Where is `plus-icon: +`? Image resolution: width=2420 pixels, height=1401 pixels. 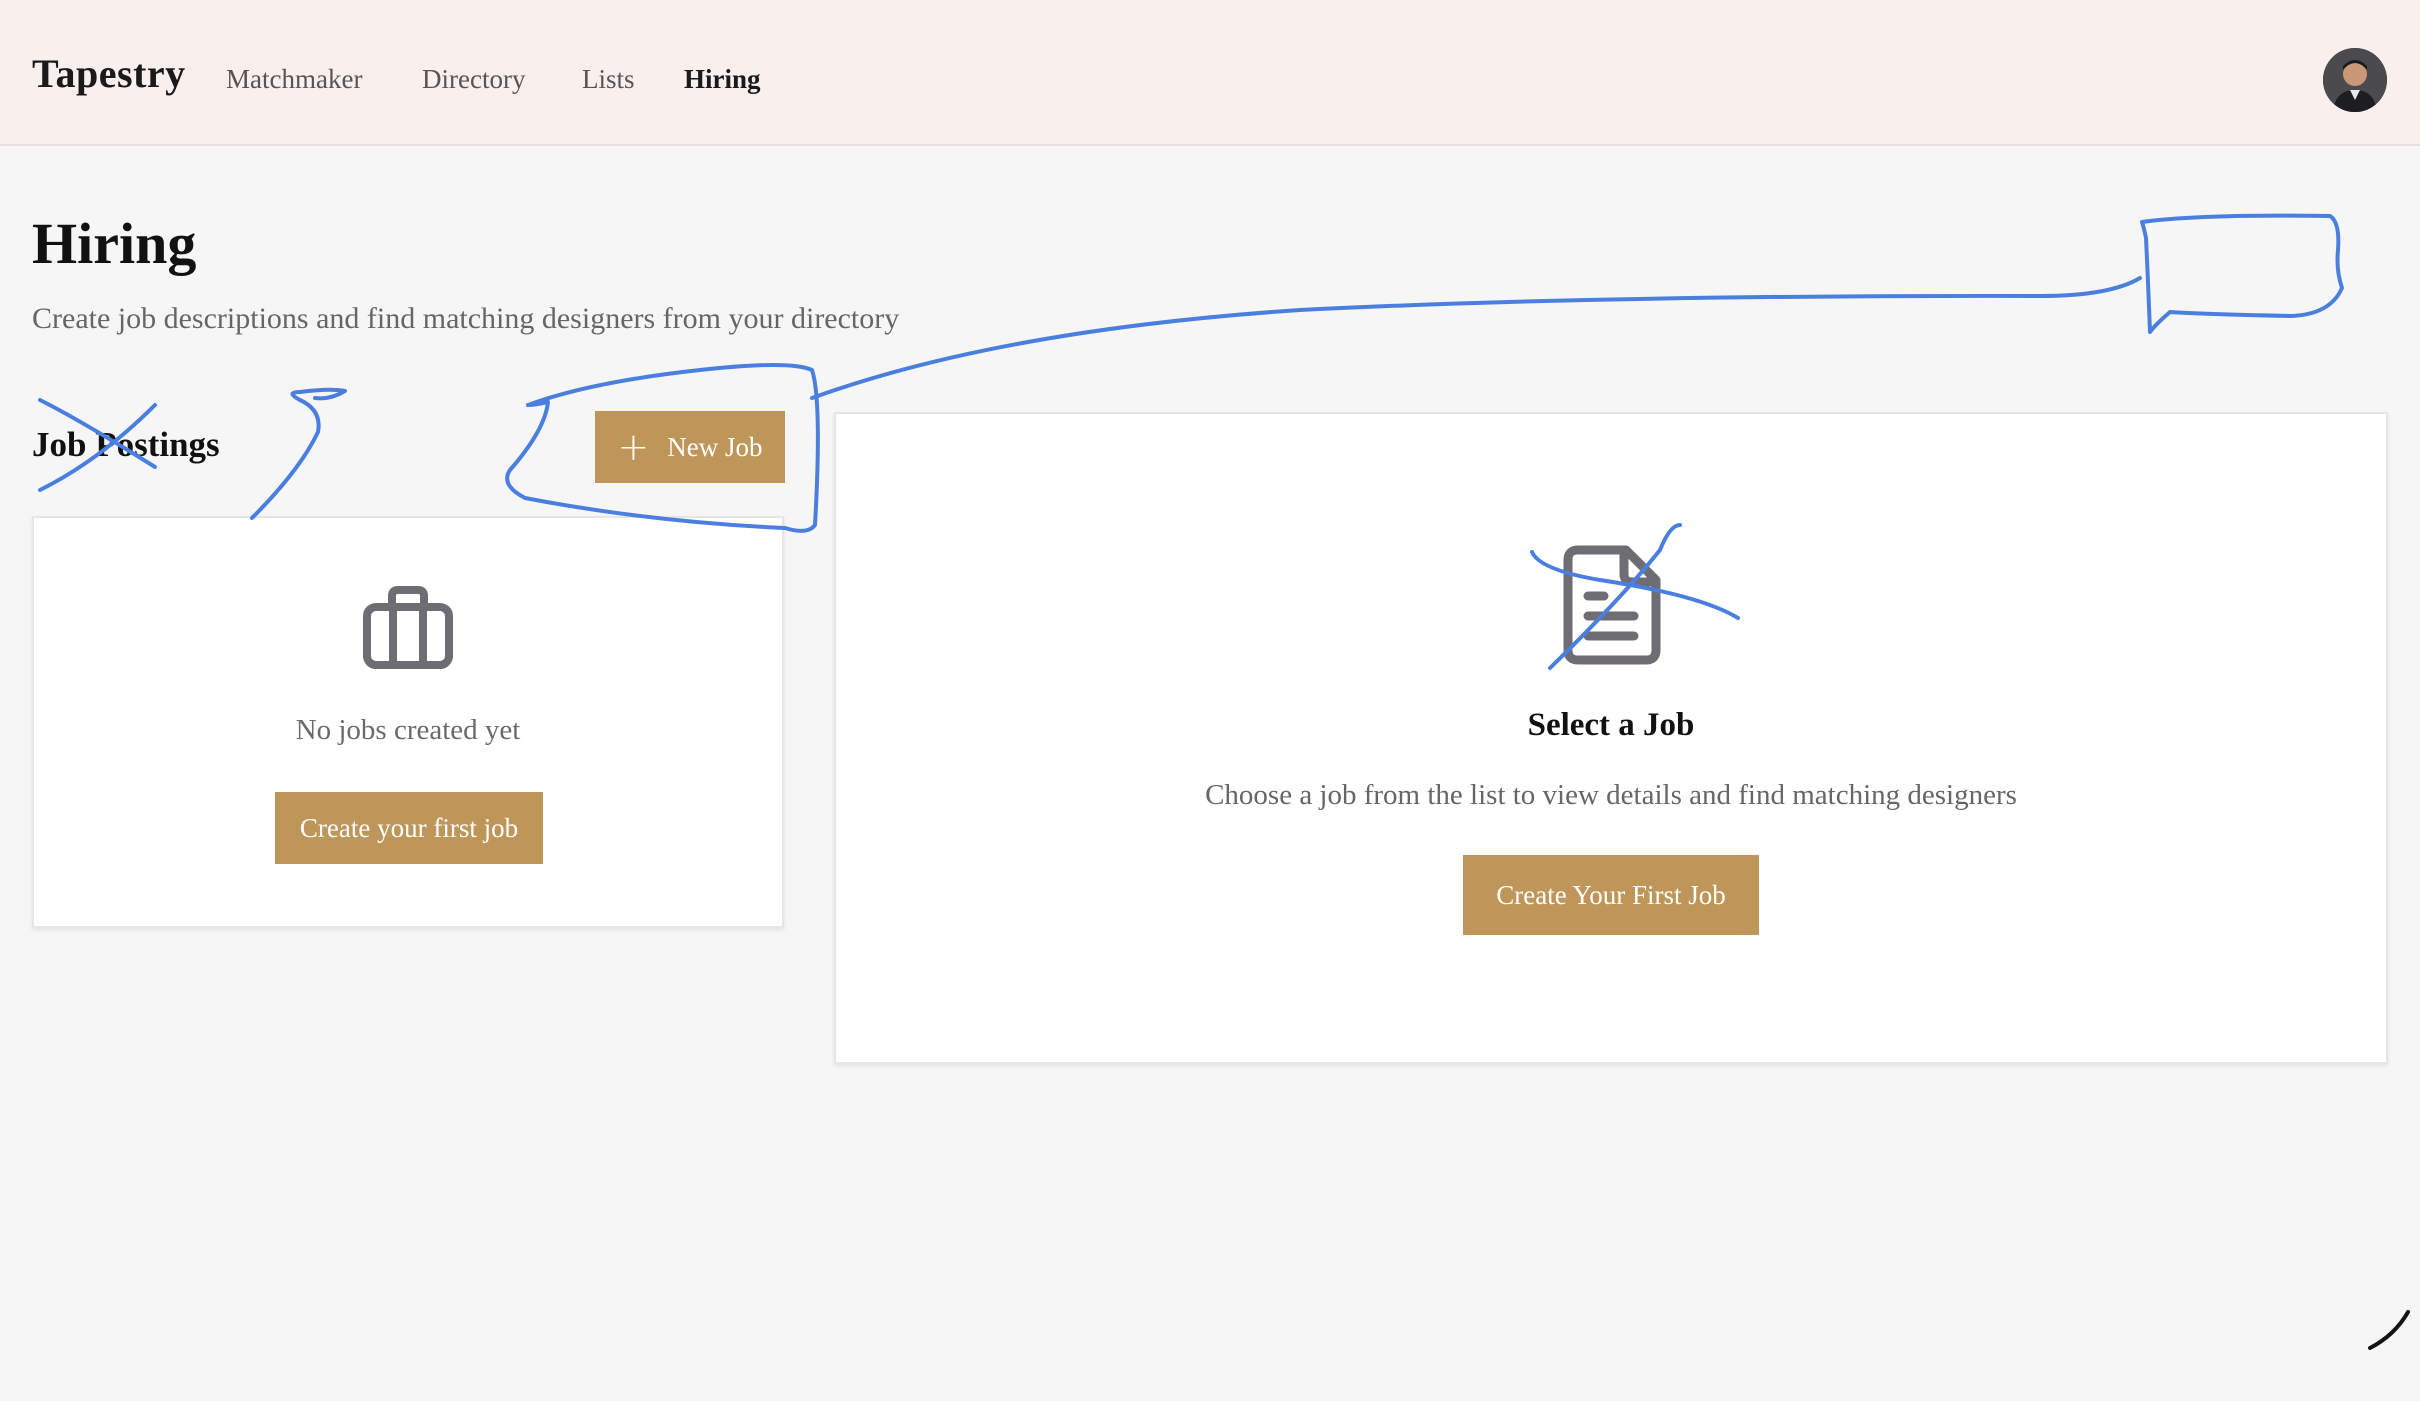 plus-icon: + is located at coordinates (633, 447).